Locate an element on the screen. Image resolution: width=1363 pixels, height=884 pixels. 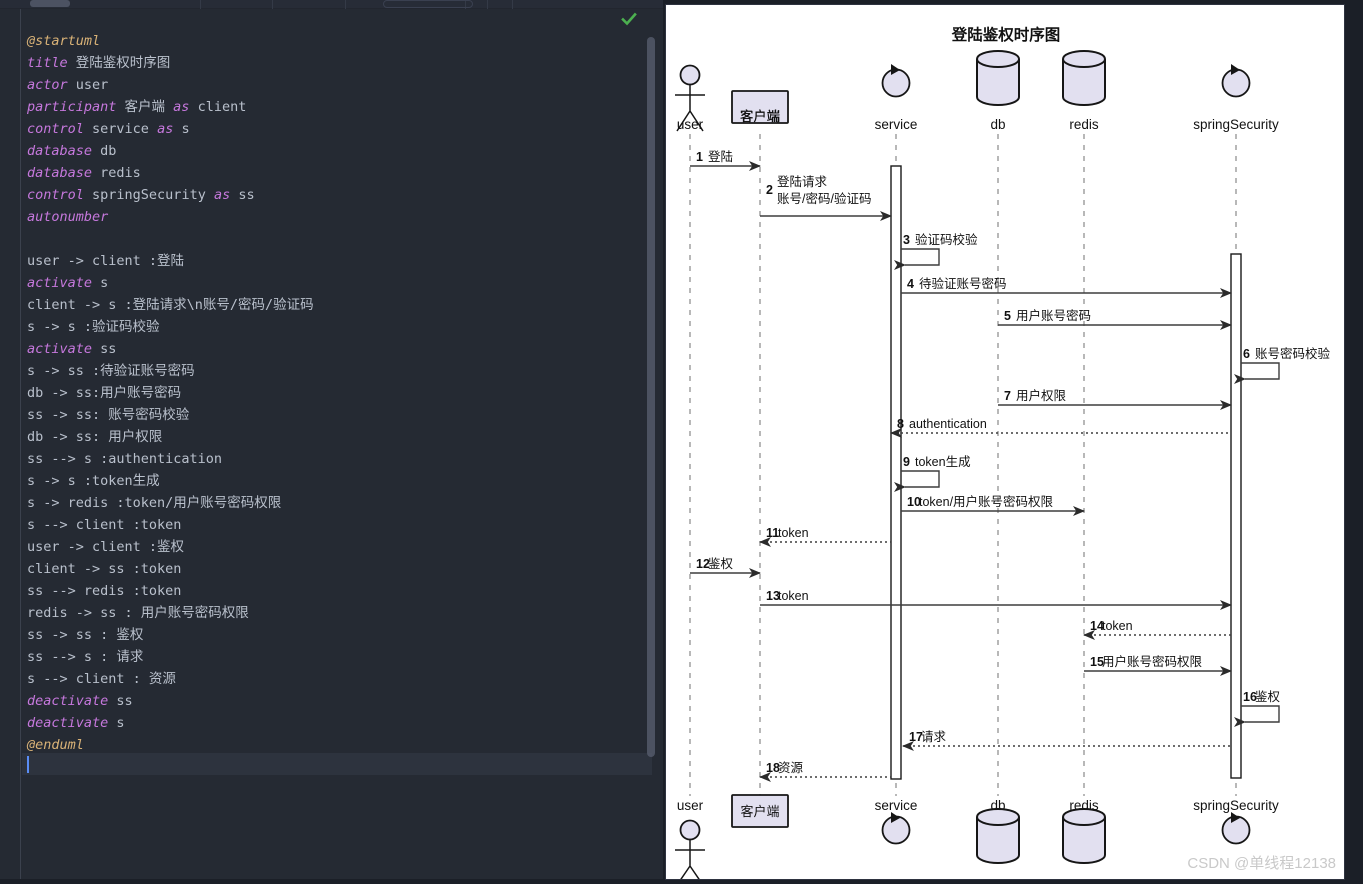
top-toolbar-strip is located at coordinates (331, 4).